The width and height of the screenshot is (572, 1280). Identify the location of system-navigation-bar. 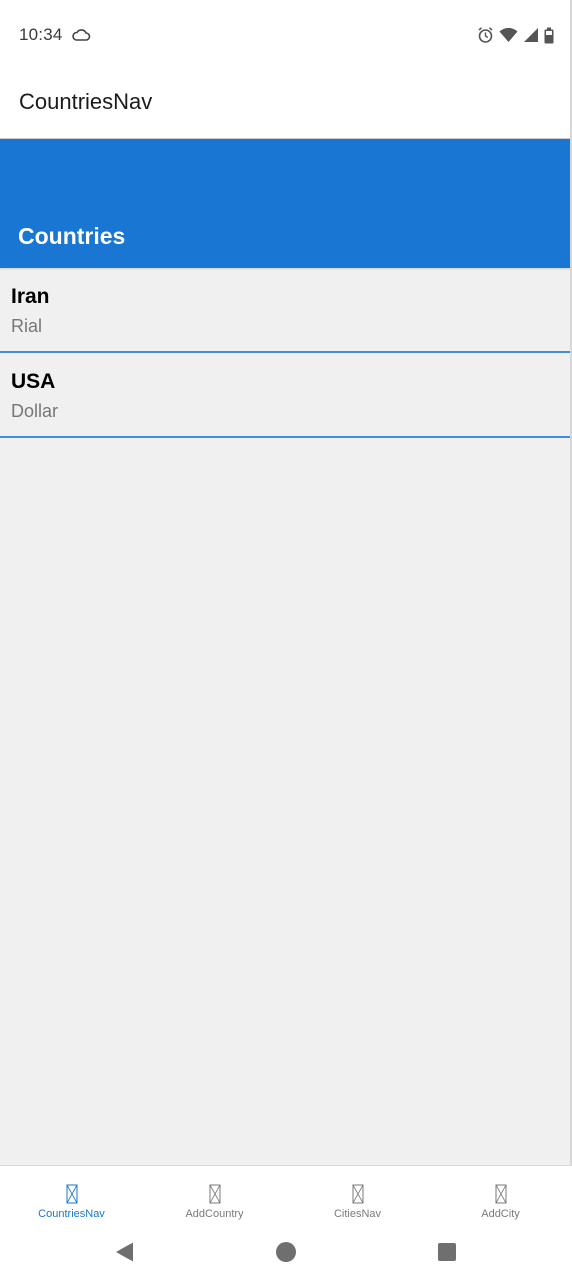
(286, 1253).